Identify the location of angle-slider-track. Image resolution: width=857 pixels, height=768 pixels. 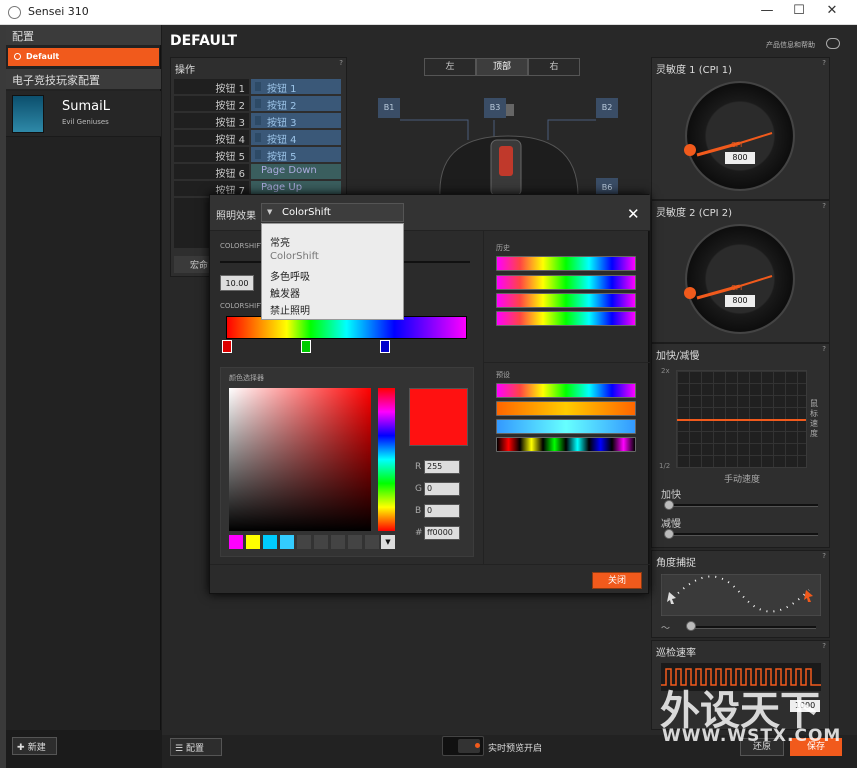
(752, 627).